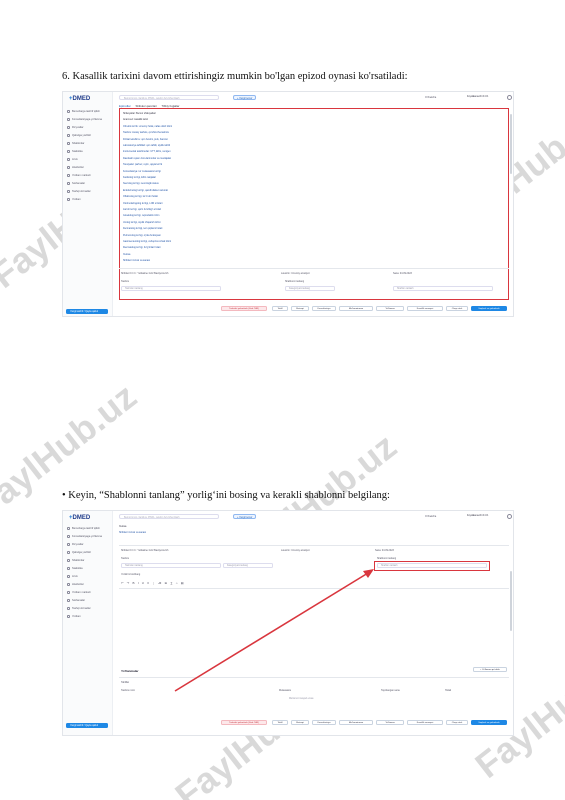 The image size is (565, 800). What do you see at coordinates (425, 308) in the screenshot?
I see `sick-leave-button: Kasallik varaqasi` at bounding box center [425, 308].